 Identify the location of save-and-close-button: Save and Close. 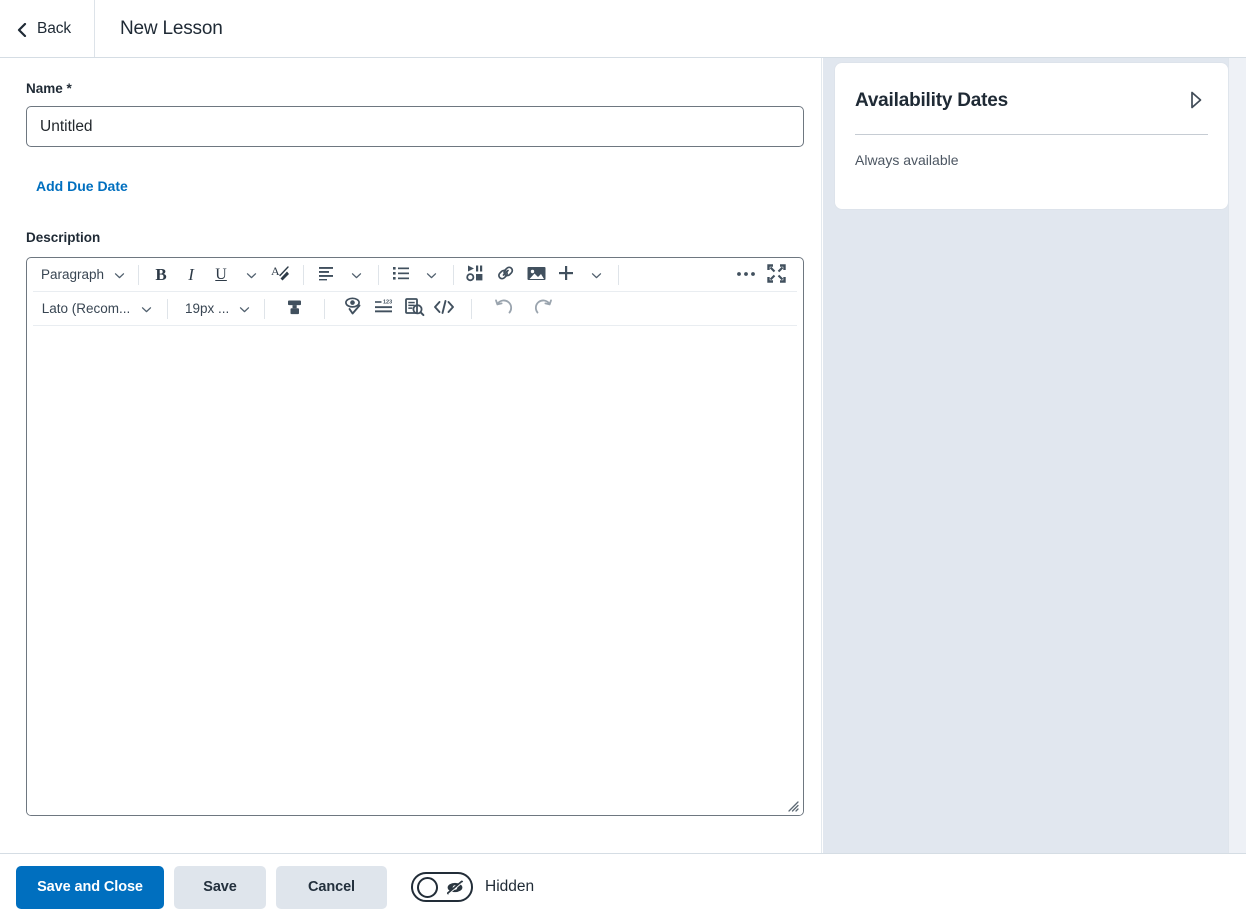
(90, 887).